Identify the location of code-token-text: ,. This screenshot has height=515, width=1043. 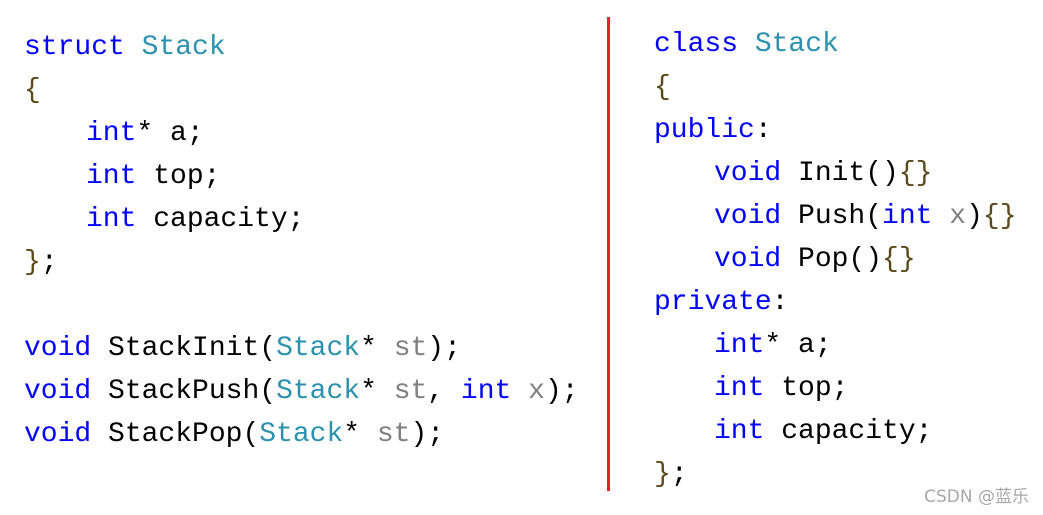
(444, 391).